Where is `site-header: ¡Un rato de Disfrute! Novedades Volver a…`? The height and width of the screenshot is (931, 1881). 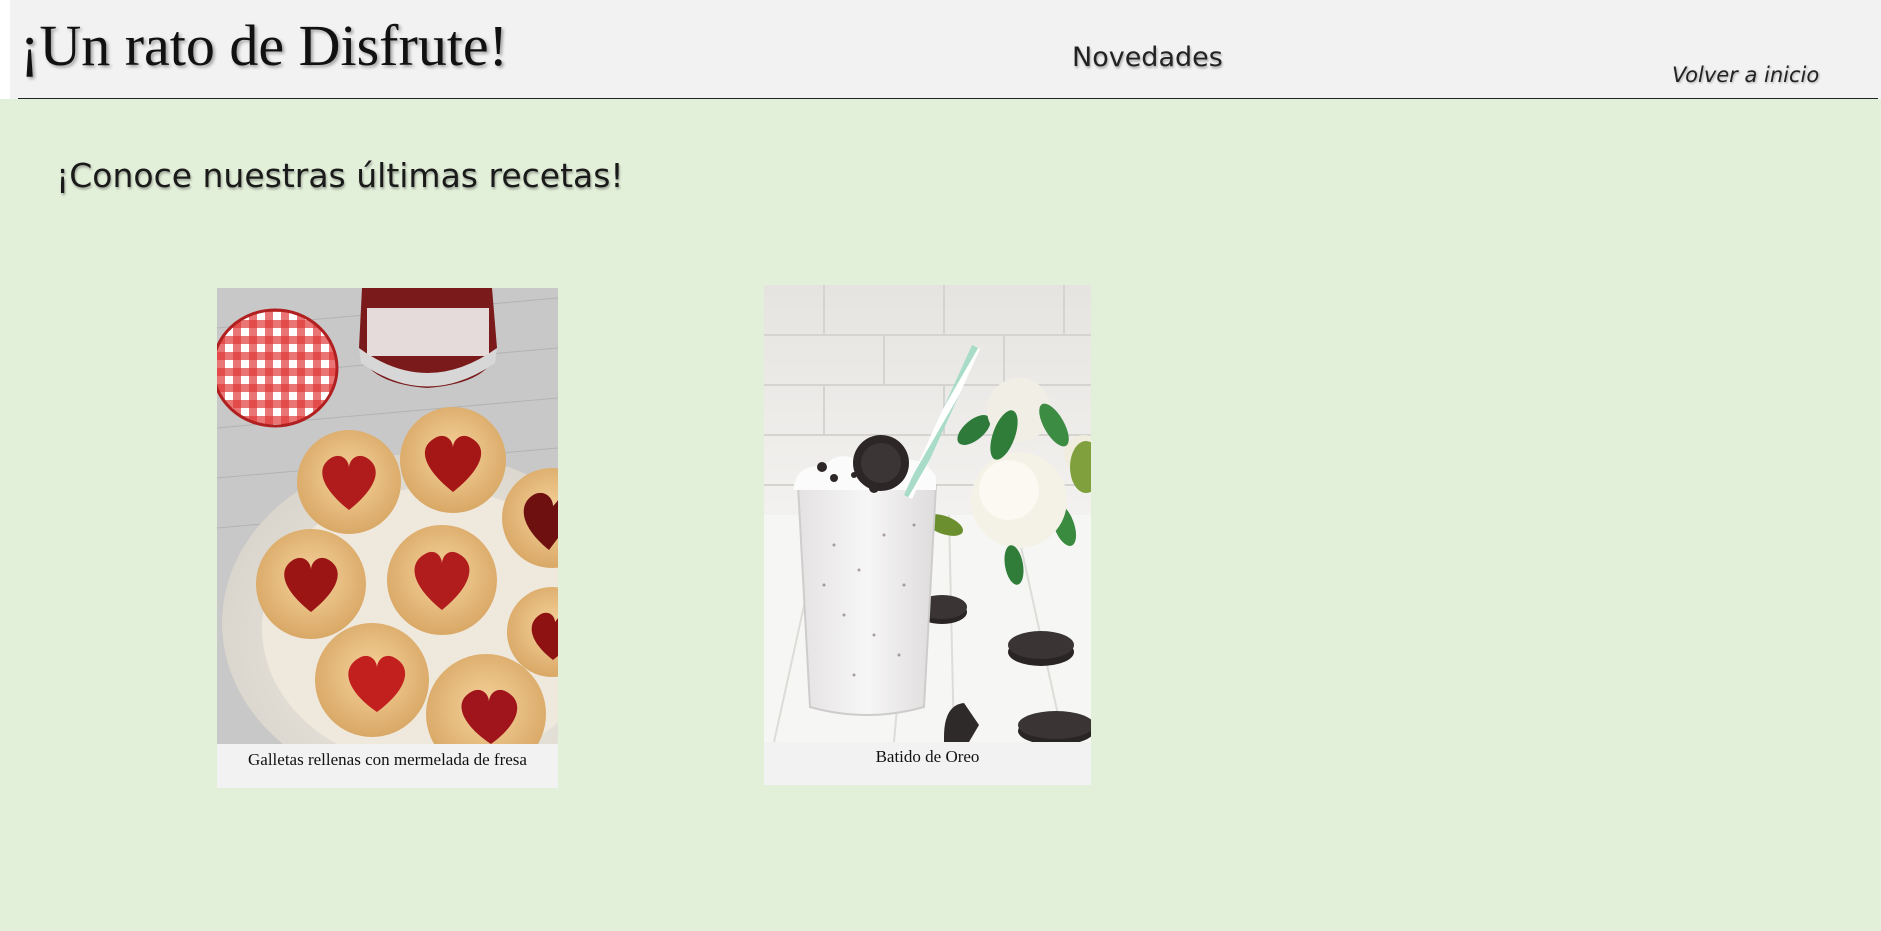
site-header: ¡Un rato de Disfrute! Novedades Volver a… is located at coordinates (940, 49).